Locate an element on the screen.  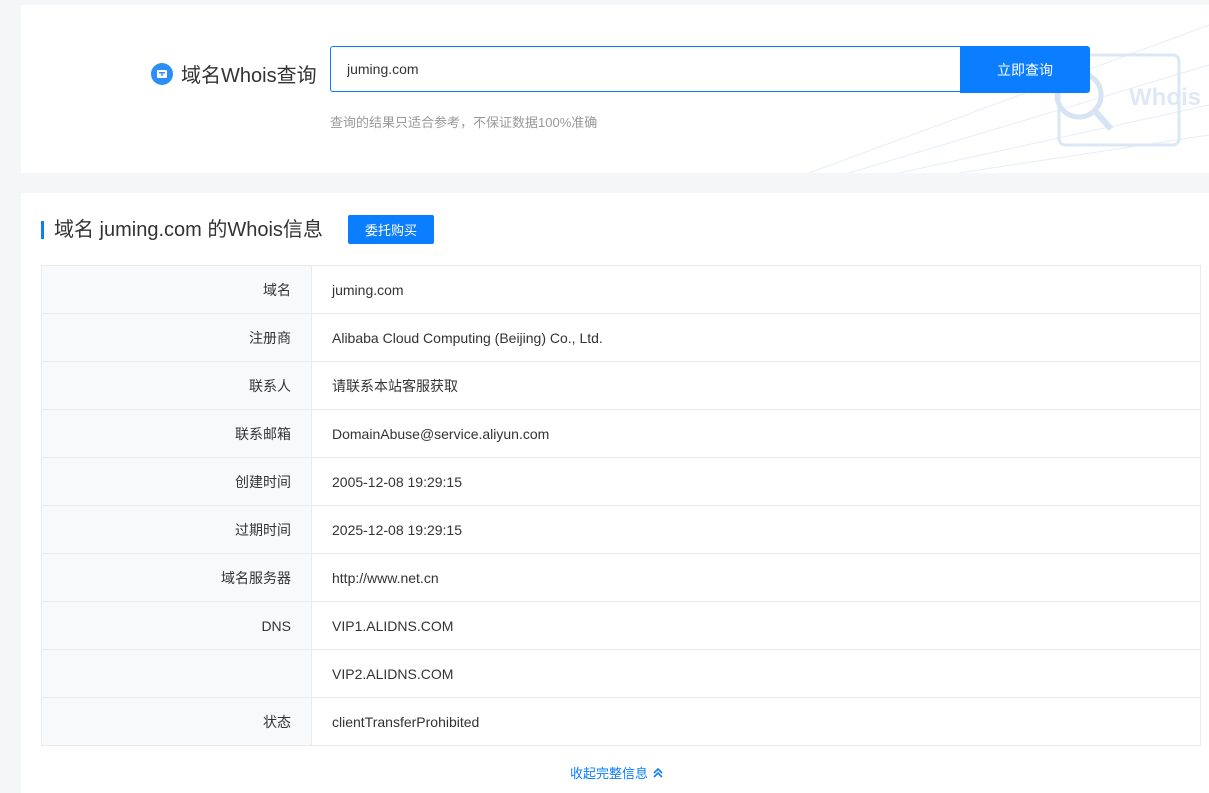
result-title: 域名 juming.com 的Whois信息 is located at coordinates (188, 230).